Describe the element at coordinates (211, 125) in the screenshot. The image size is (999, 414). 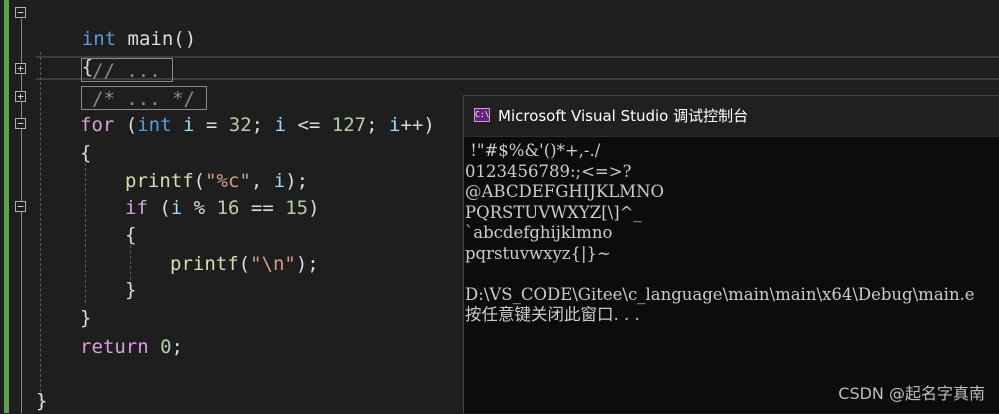
I see `code-punct: =` at that location.